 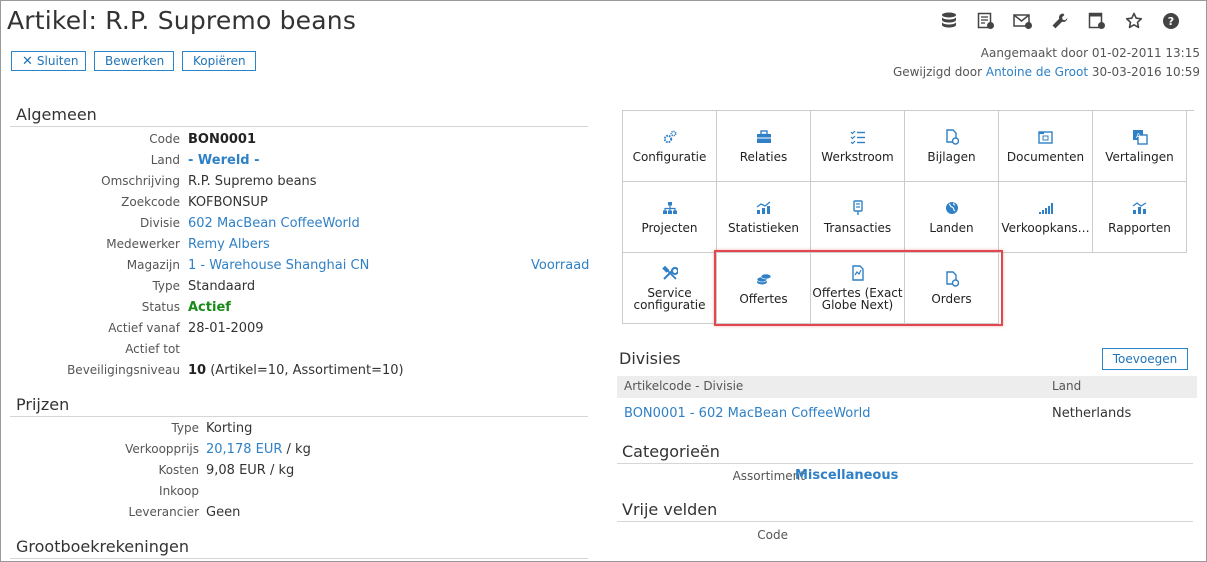 What do you see at coordinates (858, 146) in the screenshot?
I see `tile-werkstroom: Werkstroom` at bounding box center [858, 146].